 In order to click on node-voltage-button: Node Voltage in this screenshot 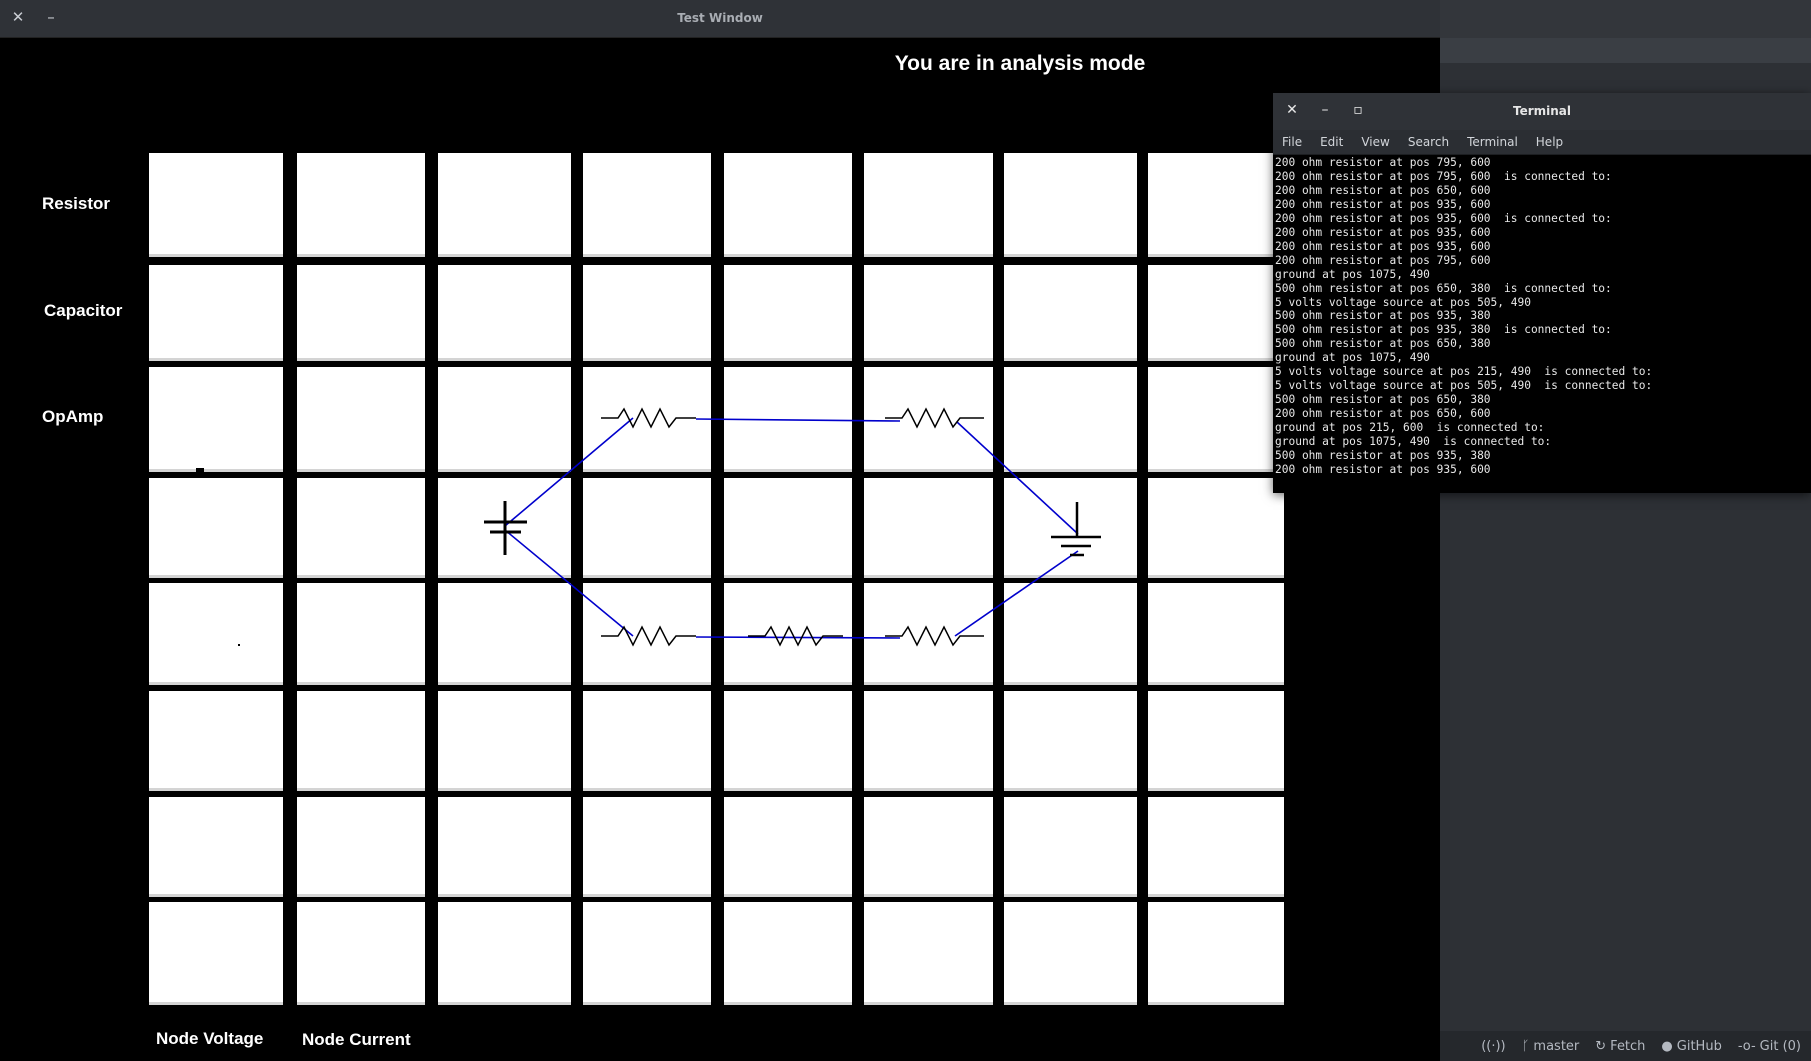, I will do `click(209, 1039)`.